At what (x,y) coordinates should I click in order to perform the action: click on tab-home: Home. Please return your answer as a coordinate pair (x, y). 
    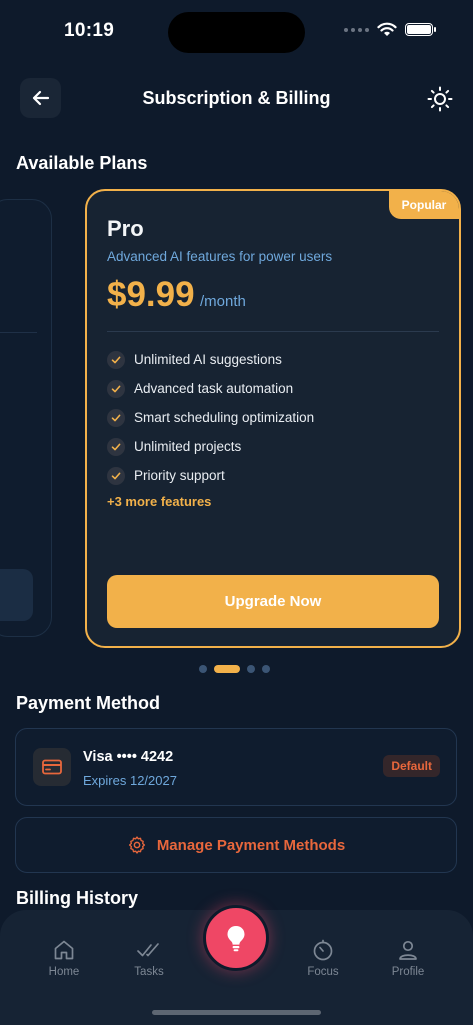
    Looking at the image, I should click on (64, 958).